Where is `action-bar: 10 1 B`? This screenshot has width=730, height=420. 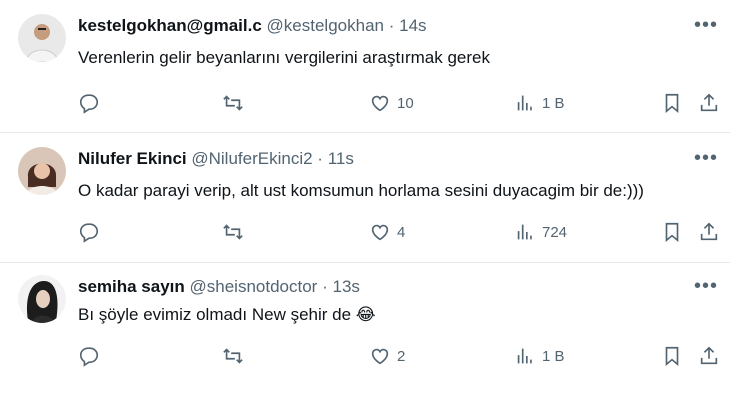 action-bar: 10 1 B is located at coordinates (398, 104).